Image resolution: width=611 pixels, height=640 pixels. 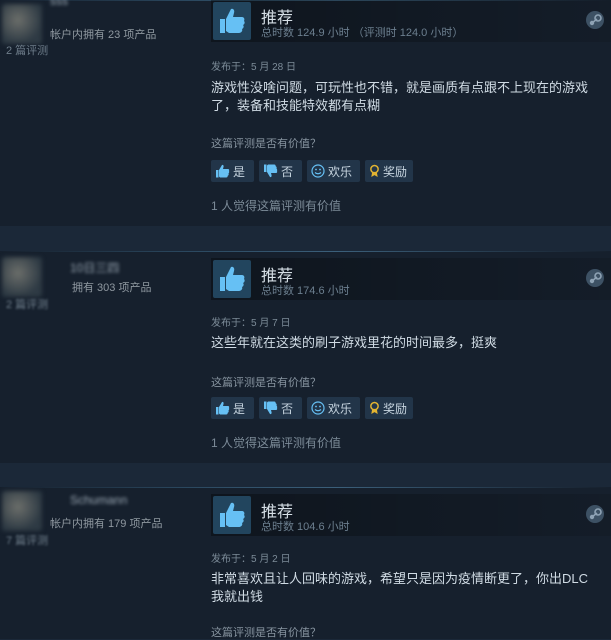 I want to click on products-owned: 帐户内拥有 23 项产品, so click(x=103, y=34).